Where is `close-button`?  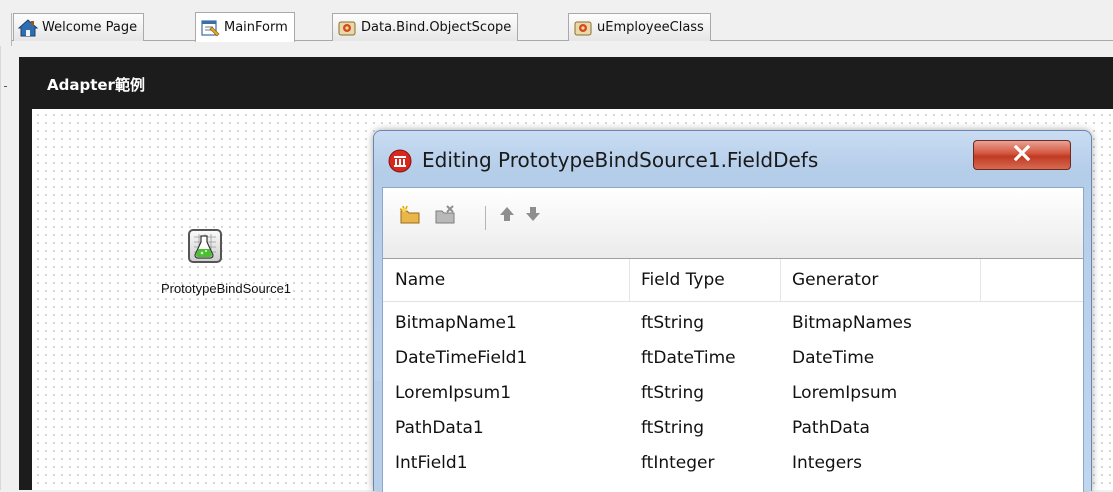 close-button is located at coordinates (1022, 155).